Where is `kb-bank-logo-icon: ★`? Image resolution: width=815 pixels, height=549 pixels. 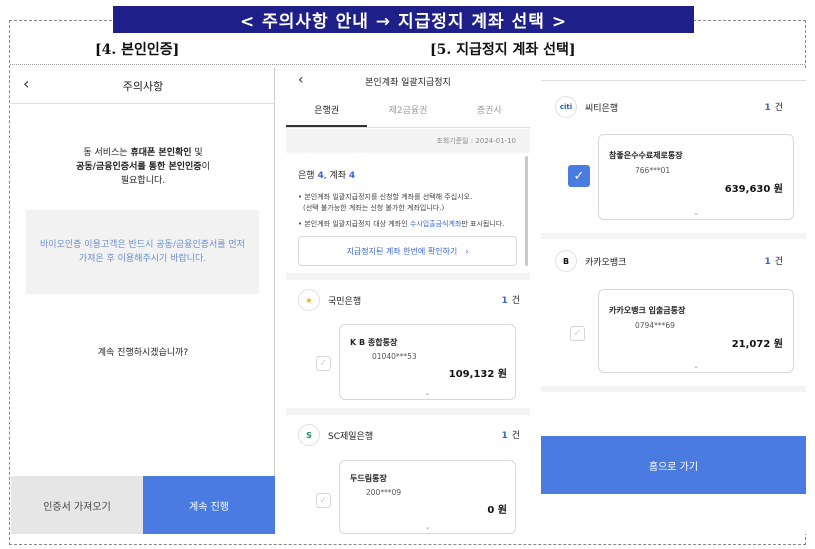
kb-bank-logo-icon: ★ is located at coordinates (309, 300).